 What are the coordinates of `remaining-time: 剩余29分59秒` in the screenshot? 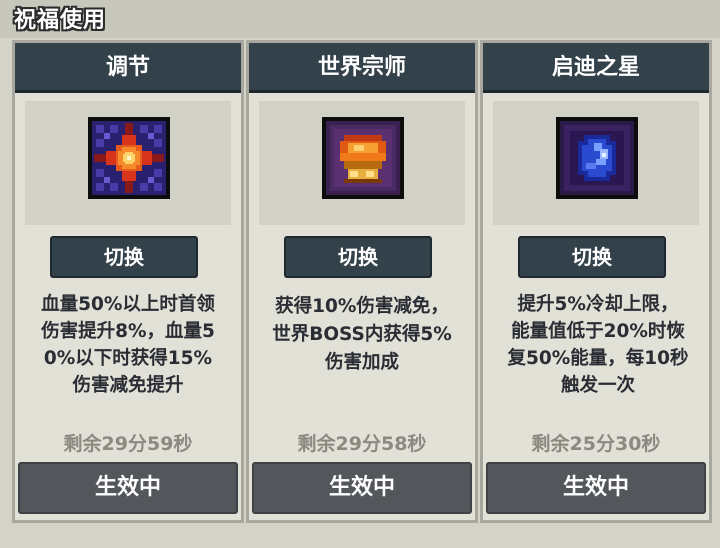 It's located at (128, 444).